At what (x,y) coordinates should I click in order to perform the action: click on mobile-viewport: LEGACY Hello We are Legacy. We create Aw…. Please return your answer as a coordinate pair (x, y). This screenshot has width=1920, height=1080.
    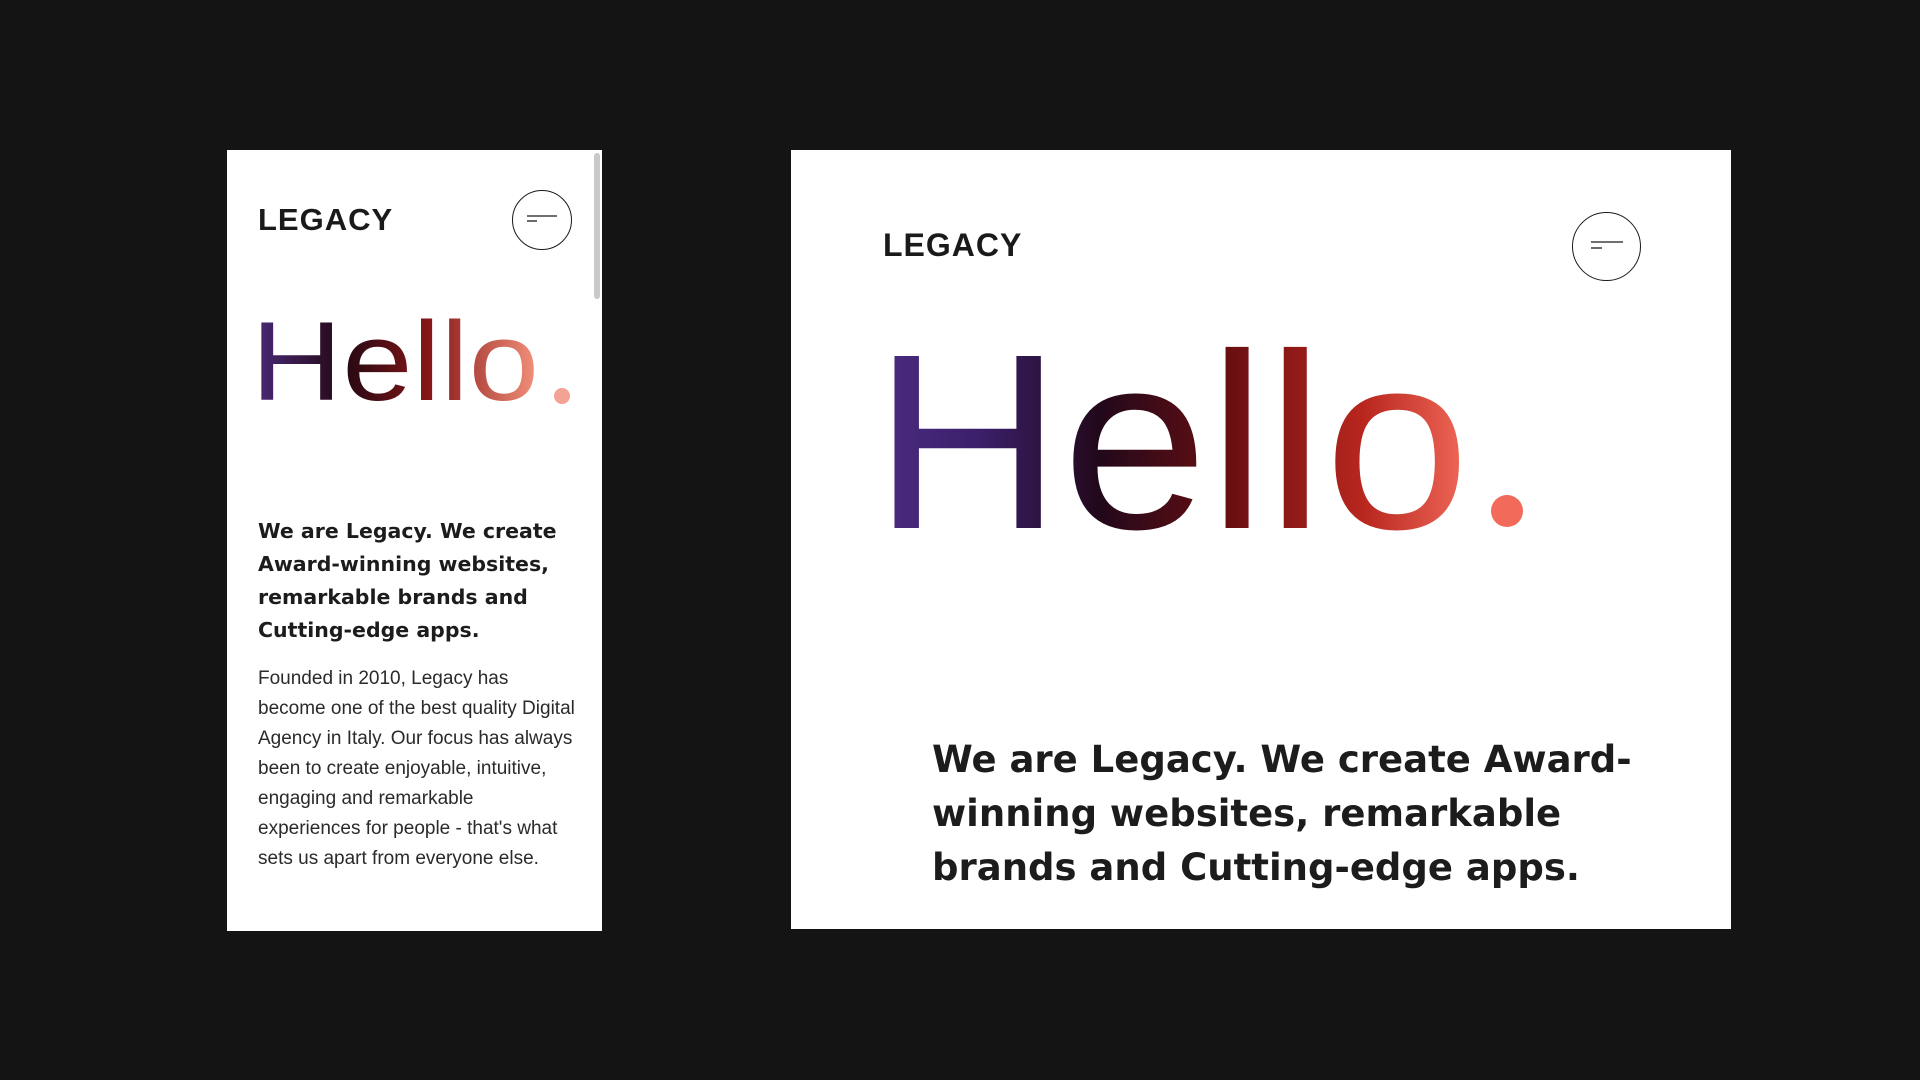
    Looking at the image, I should click on (414, 540).